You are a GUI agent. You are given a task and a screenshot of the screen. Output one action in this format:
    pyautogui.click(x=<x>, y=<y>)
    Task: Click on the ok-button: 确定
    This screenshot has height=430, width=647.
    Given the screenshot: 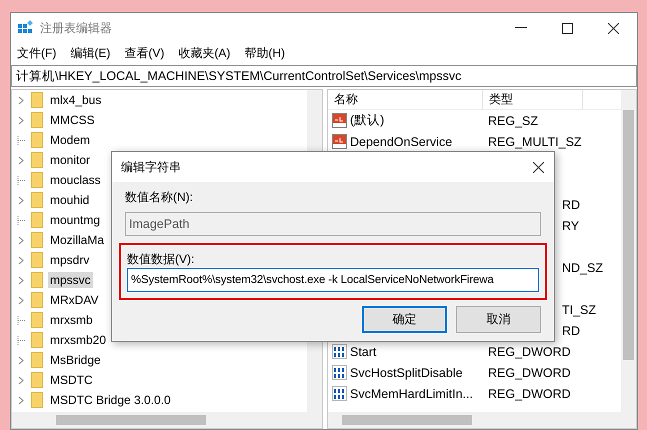 What is the action you would take?
    pyautogui.click(x=404, y=319)
    